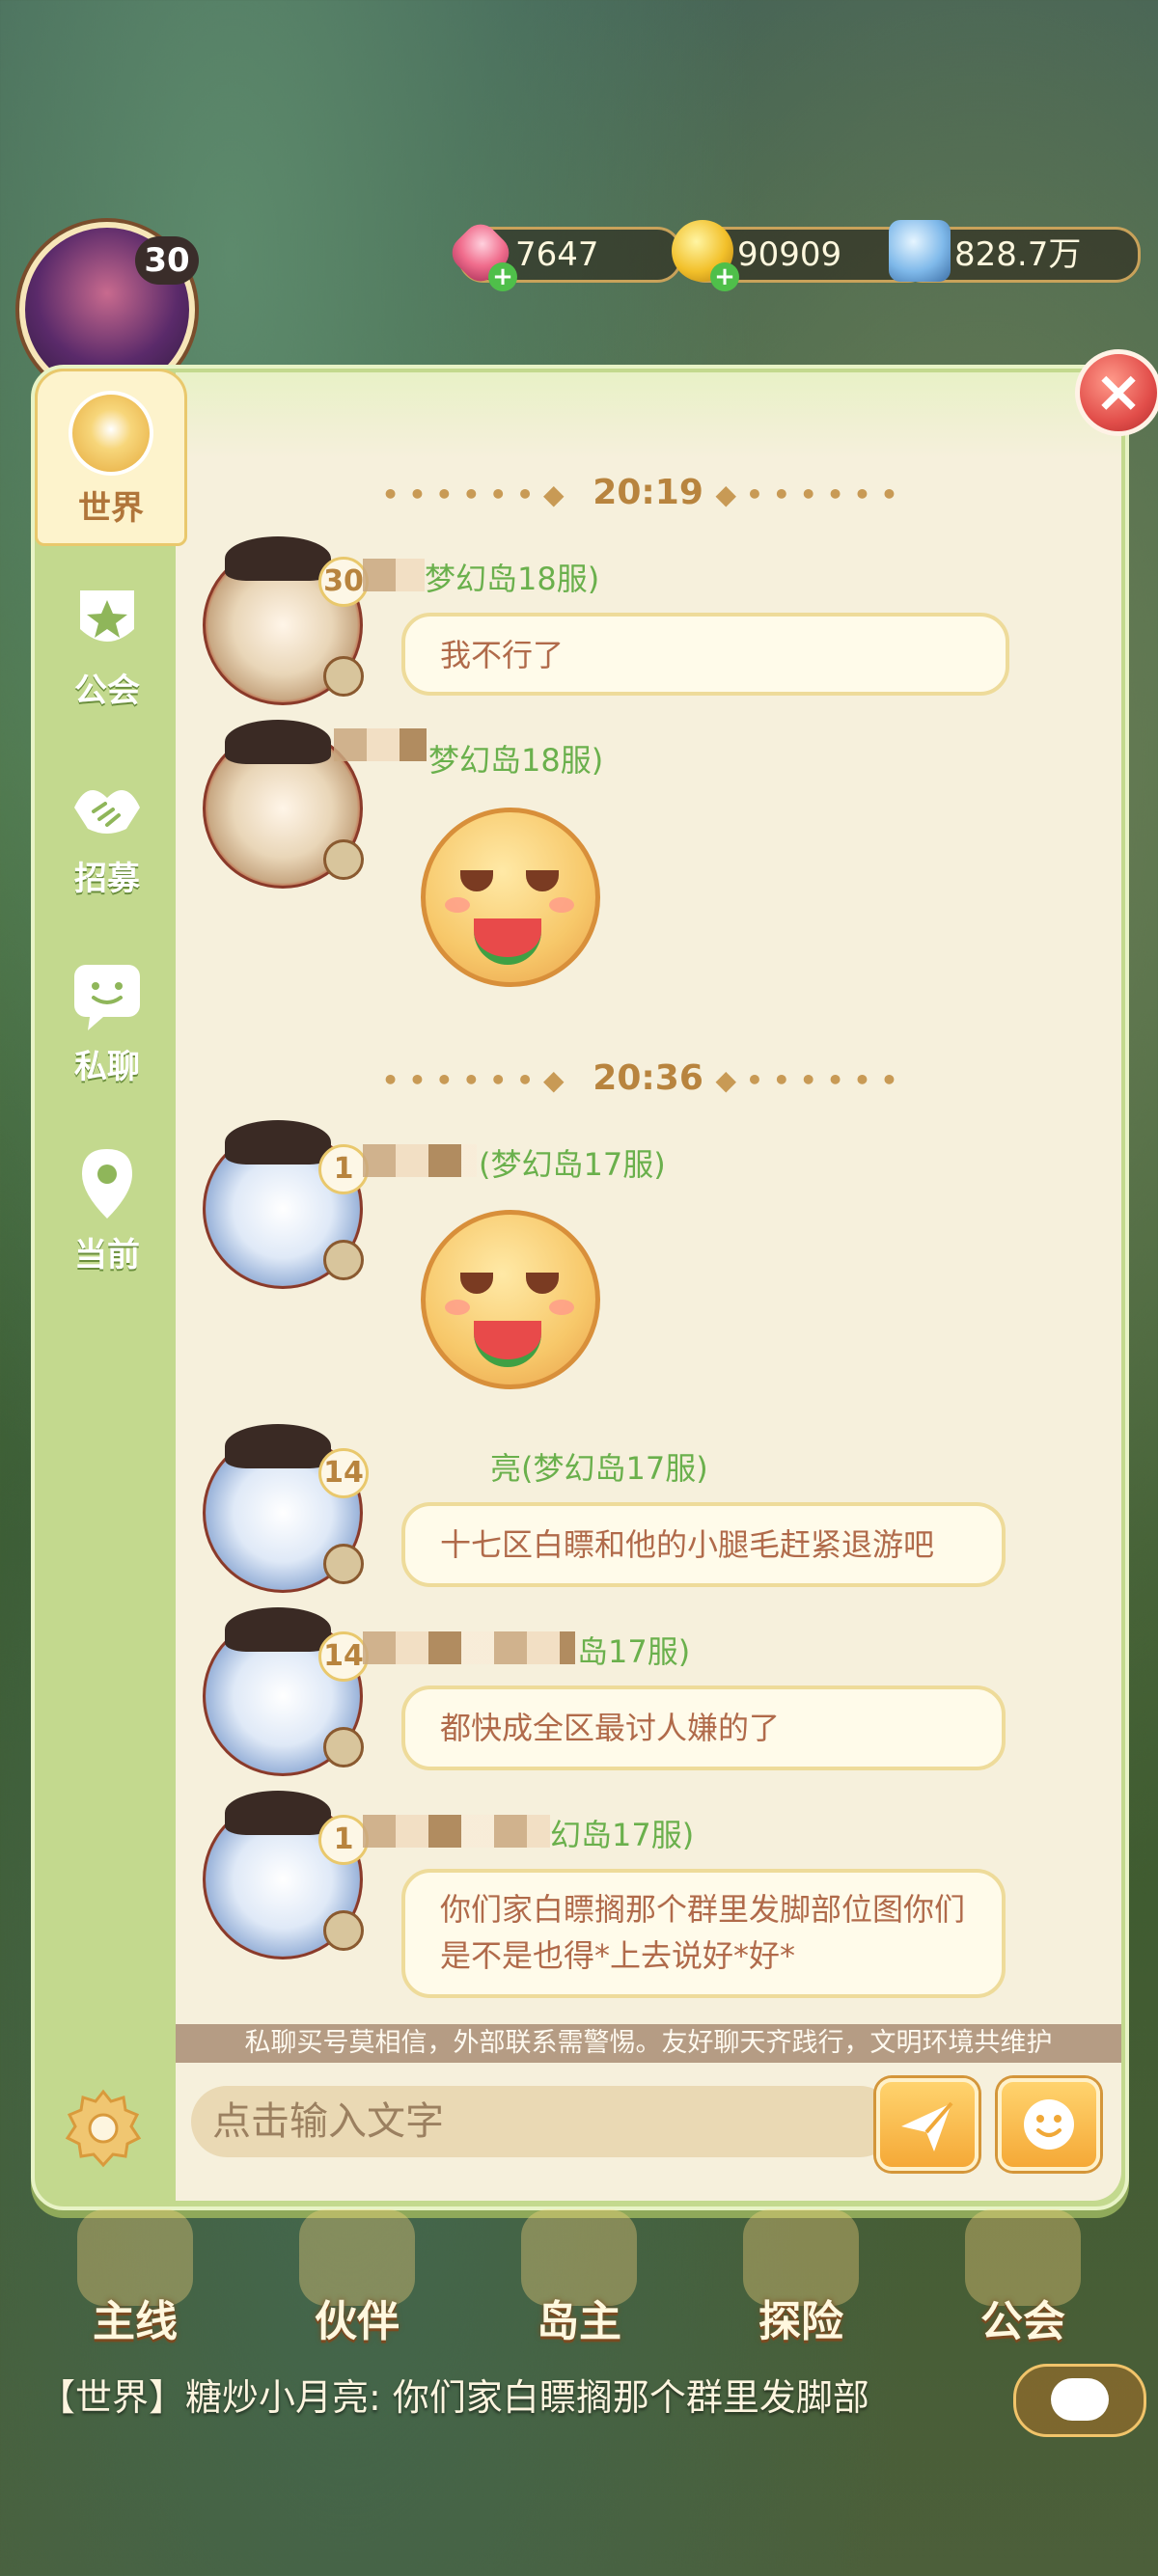 This screenshot has width=1158, height=2576. Describe the element at coordinates (343, 582) in the screenshot. I see `sender-level: 30` at that location.